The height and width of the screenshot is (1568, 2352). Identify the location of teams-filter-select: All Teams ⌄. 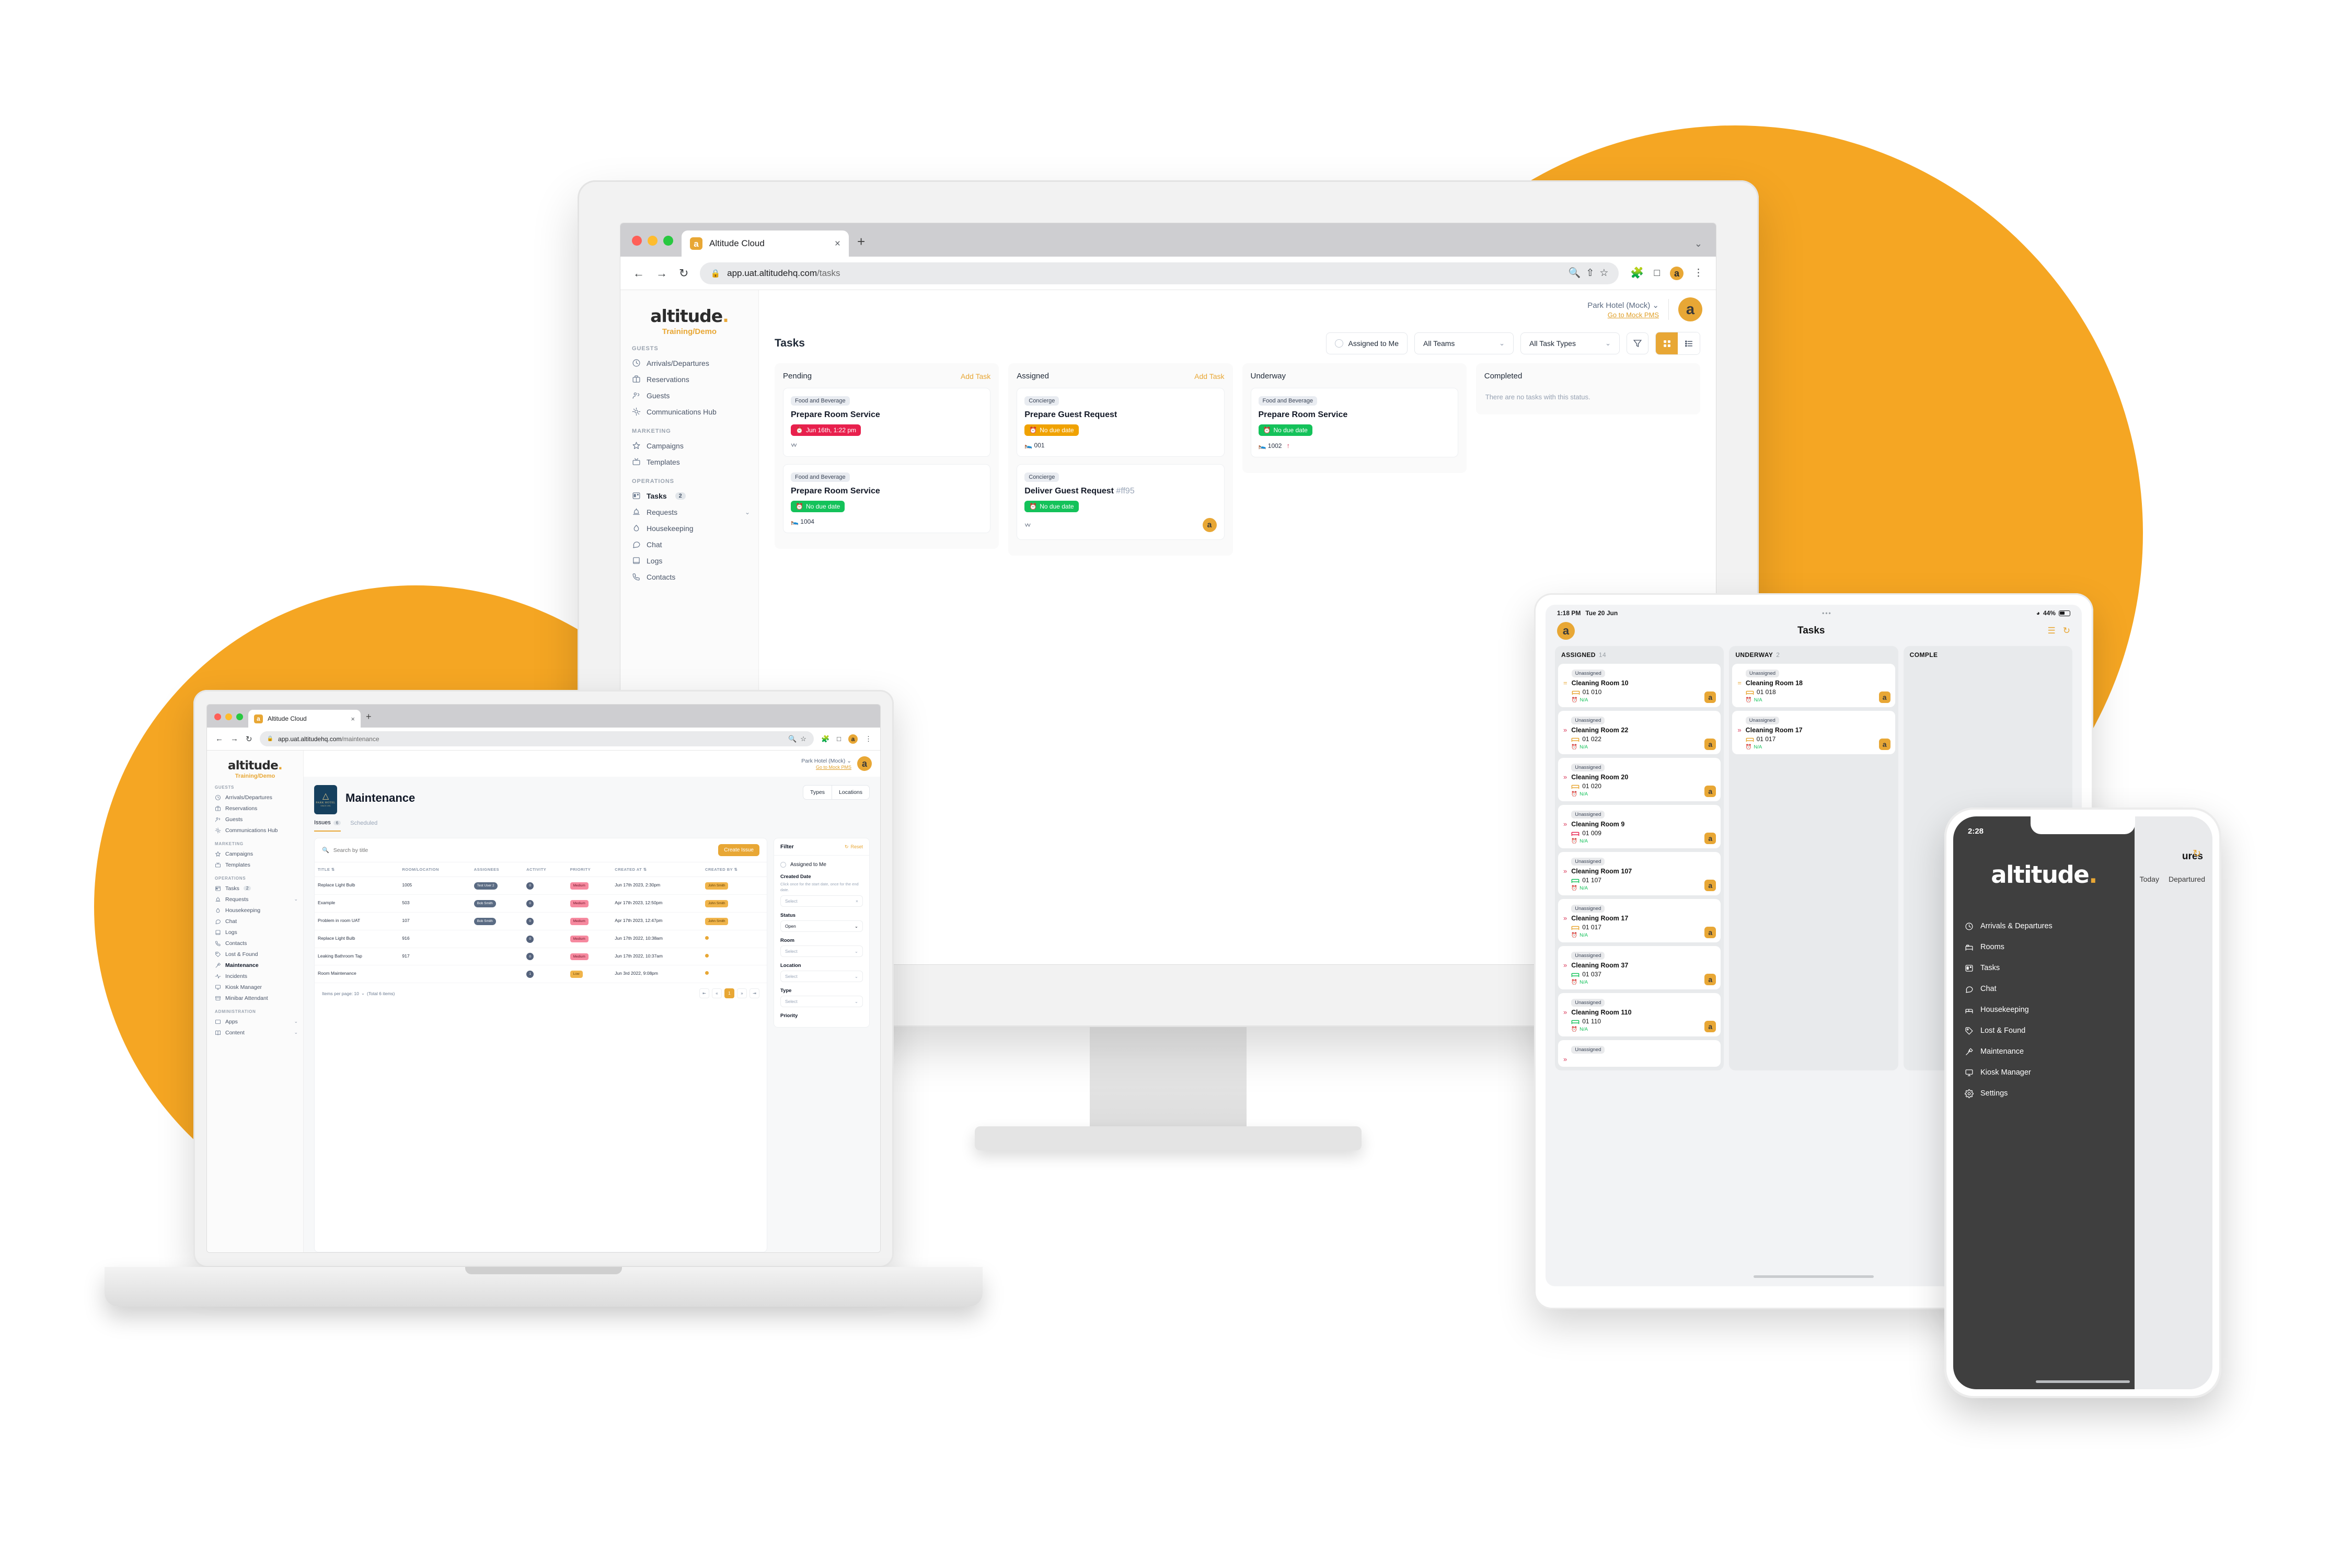
(1464, 343).